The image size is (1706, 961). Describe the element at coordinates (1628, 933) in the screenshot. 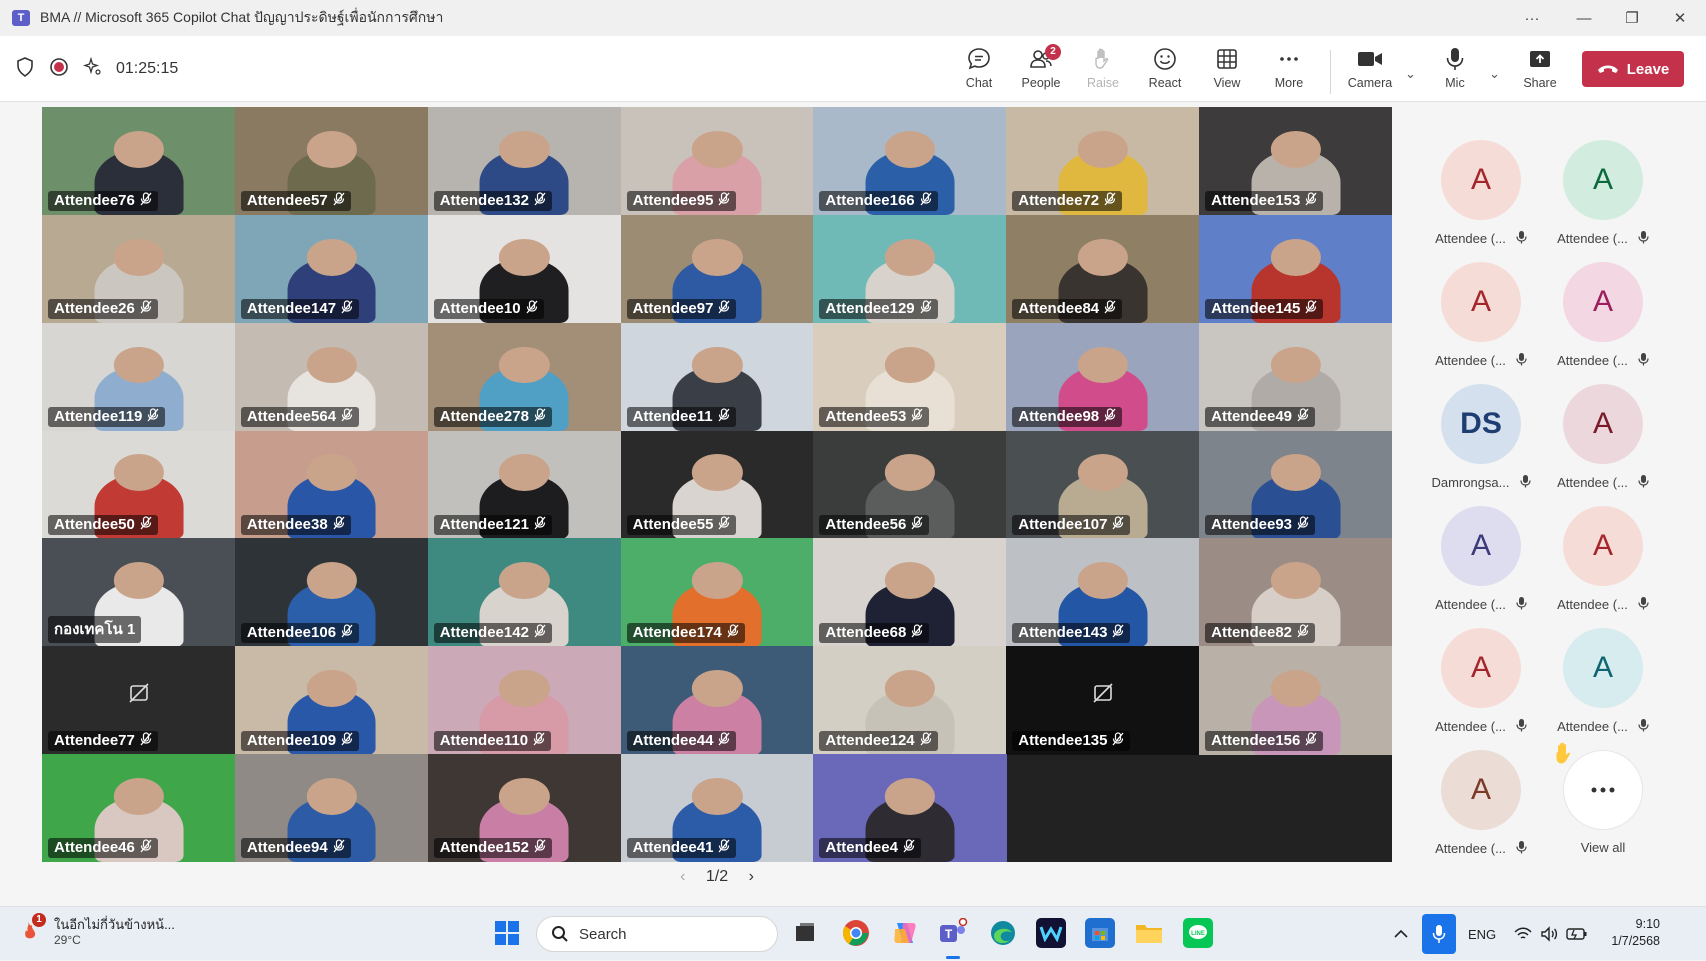

I see `taskbar-clock: 9:10 1/7/2568` at that location.